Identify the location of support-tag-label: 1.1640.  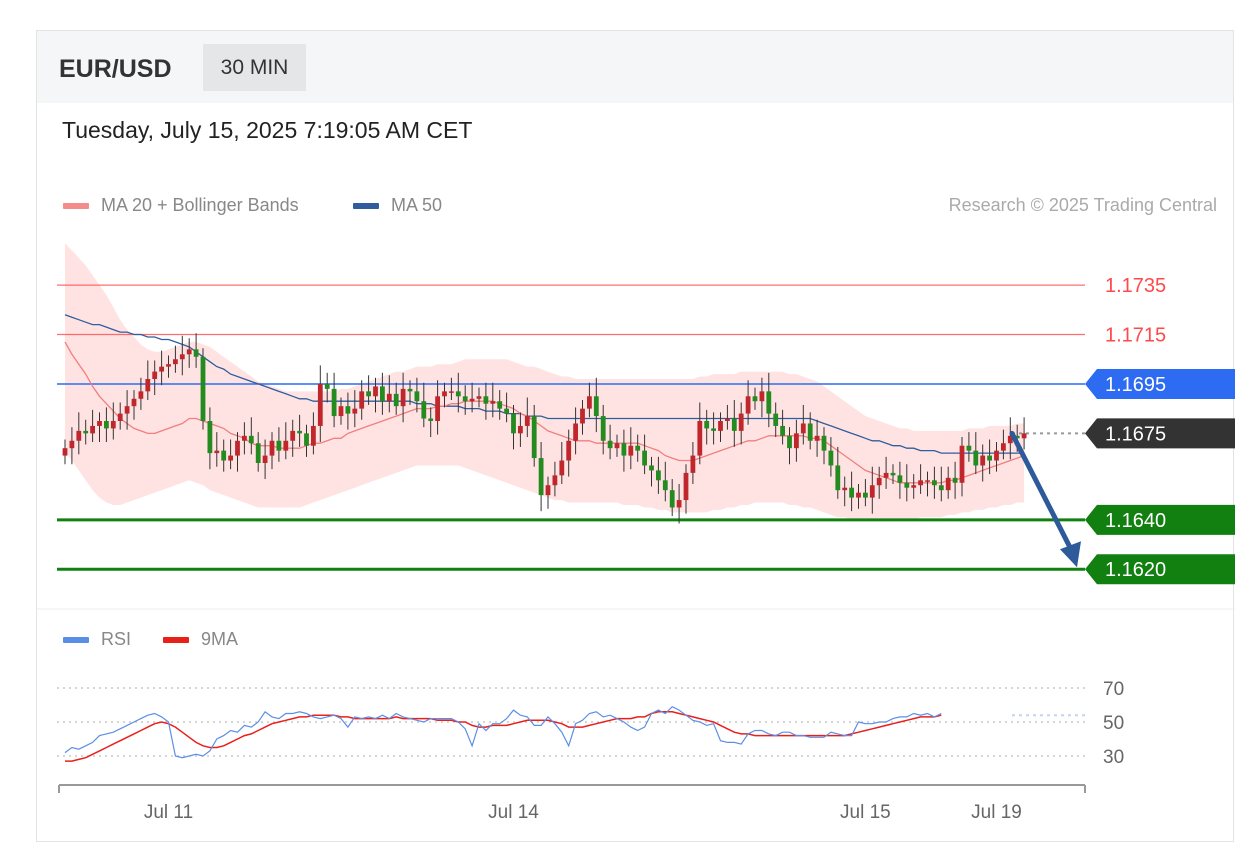
(1135, 521).